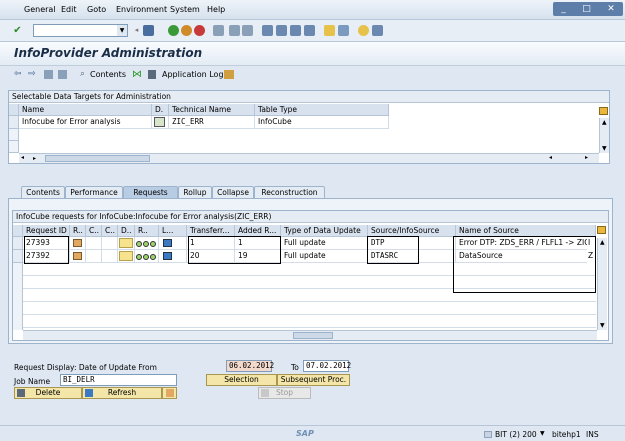 Image resolution: width=625 pixels, height=441 pixels. Describe the element at coordinates (43, 192) in the screenshot. I see `tab-contents: Contents` at that location.